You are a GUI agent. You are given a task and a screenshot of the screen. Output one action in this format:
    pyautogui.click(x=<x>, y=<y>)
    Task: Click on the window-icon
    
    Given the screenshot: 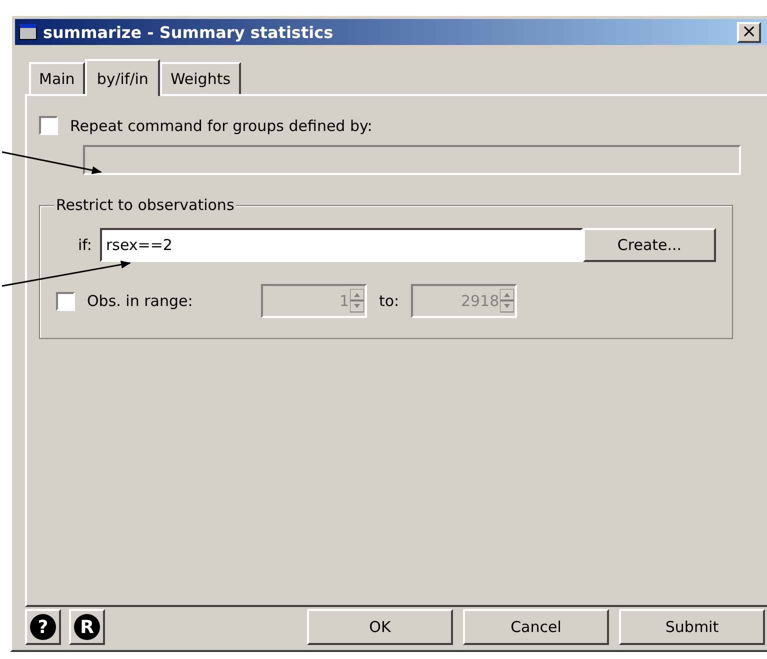 What is the action you would take?
    pyautogui.click(x=28, y=32)
    